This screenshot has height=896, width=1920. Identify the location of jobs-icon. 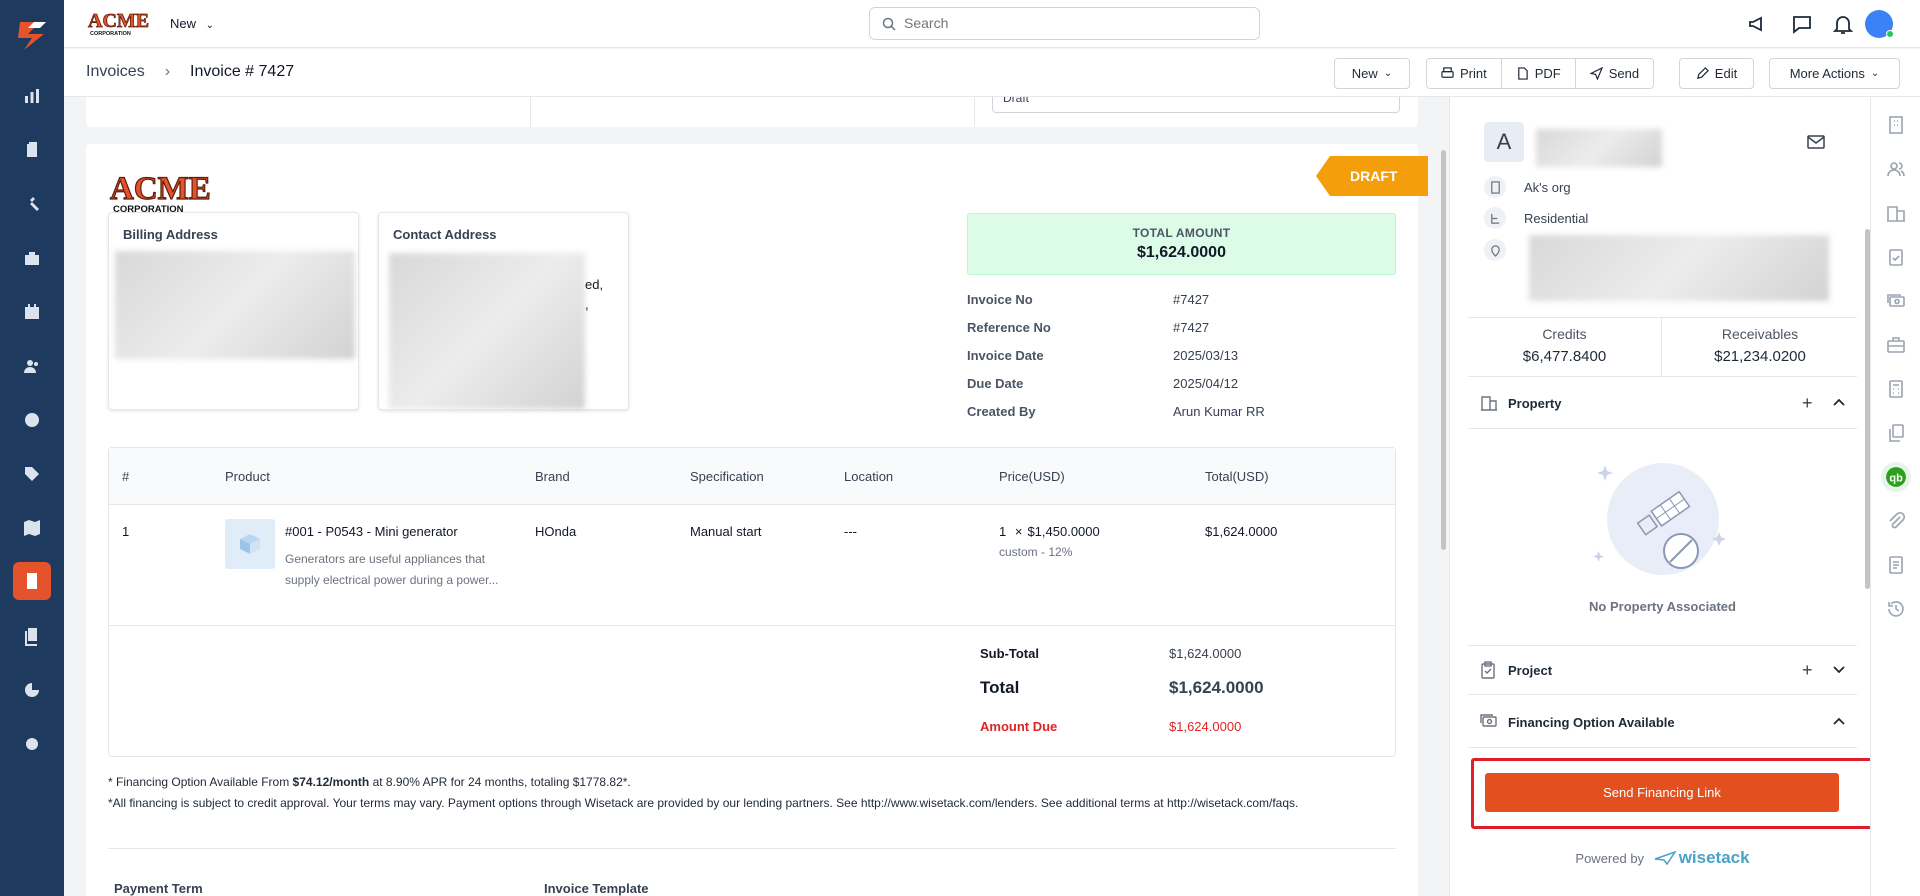
(32, 150).